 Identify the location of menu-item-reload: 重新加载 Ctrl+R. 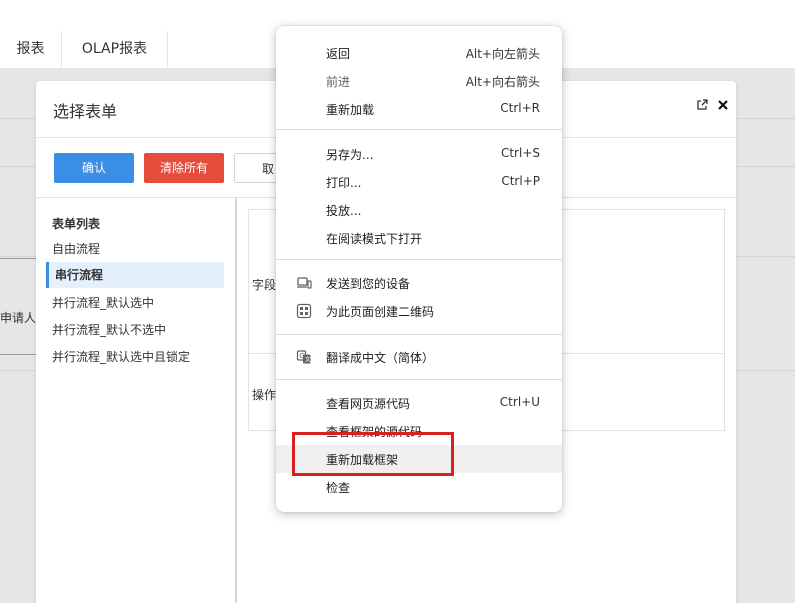
(419, 109).